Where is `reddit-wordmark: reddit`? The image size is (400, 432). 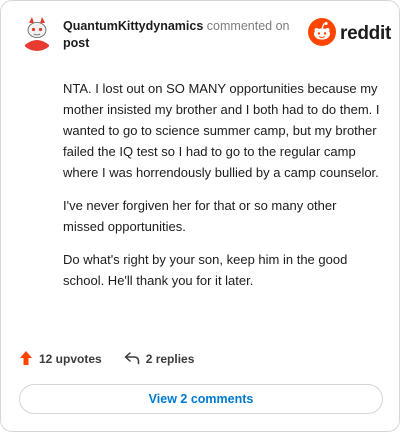 reddit-wordmark: reddit is located at coordinates (365, 33).